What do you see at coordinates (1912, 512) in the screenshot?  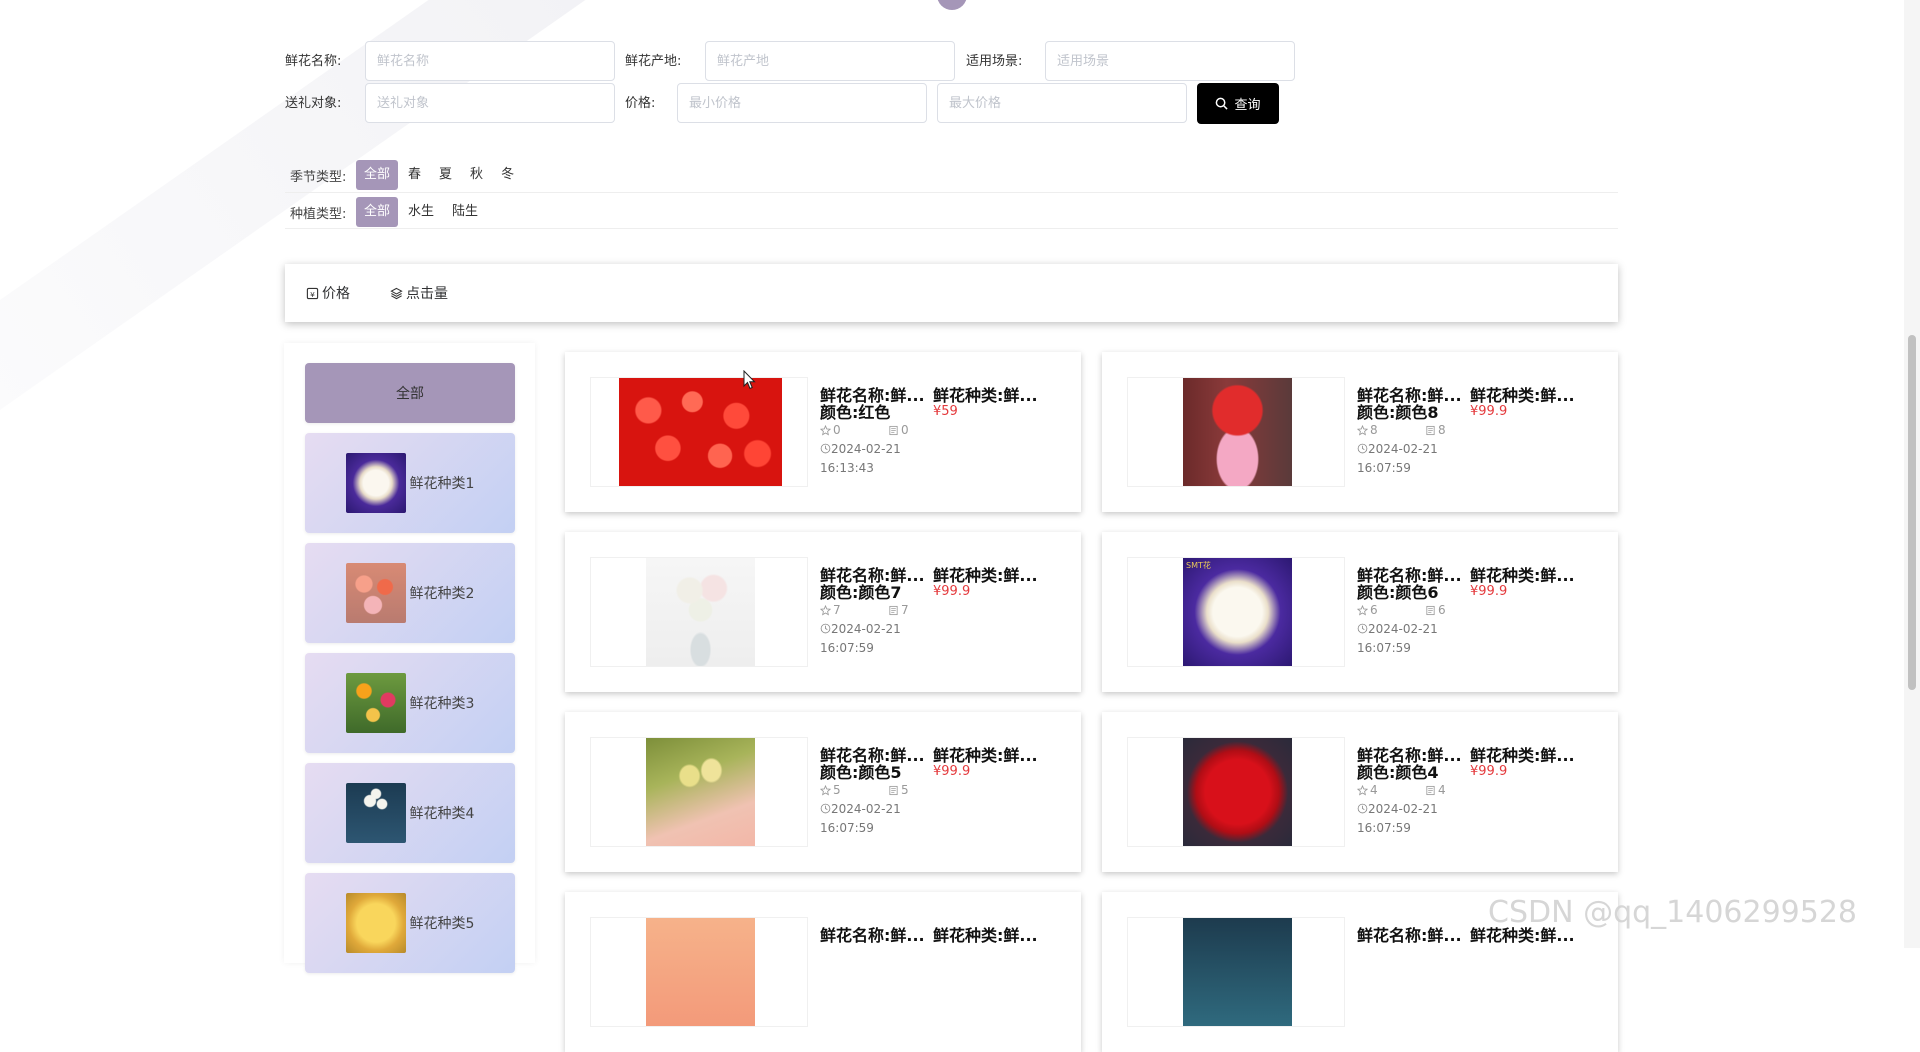 I see `scrollbar-thumb` at bounding box center [1912, 512].